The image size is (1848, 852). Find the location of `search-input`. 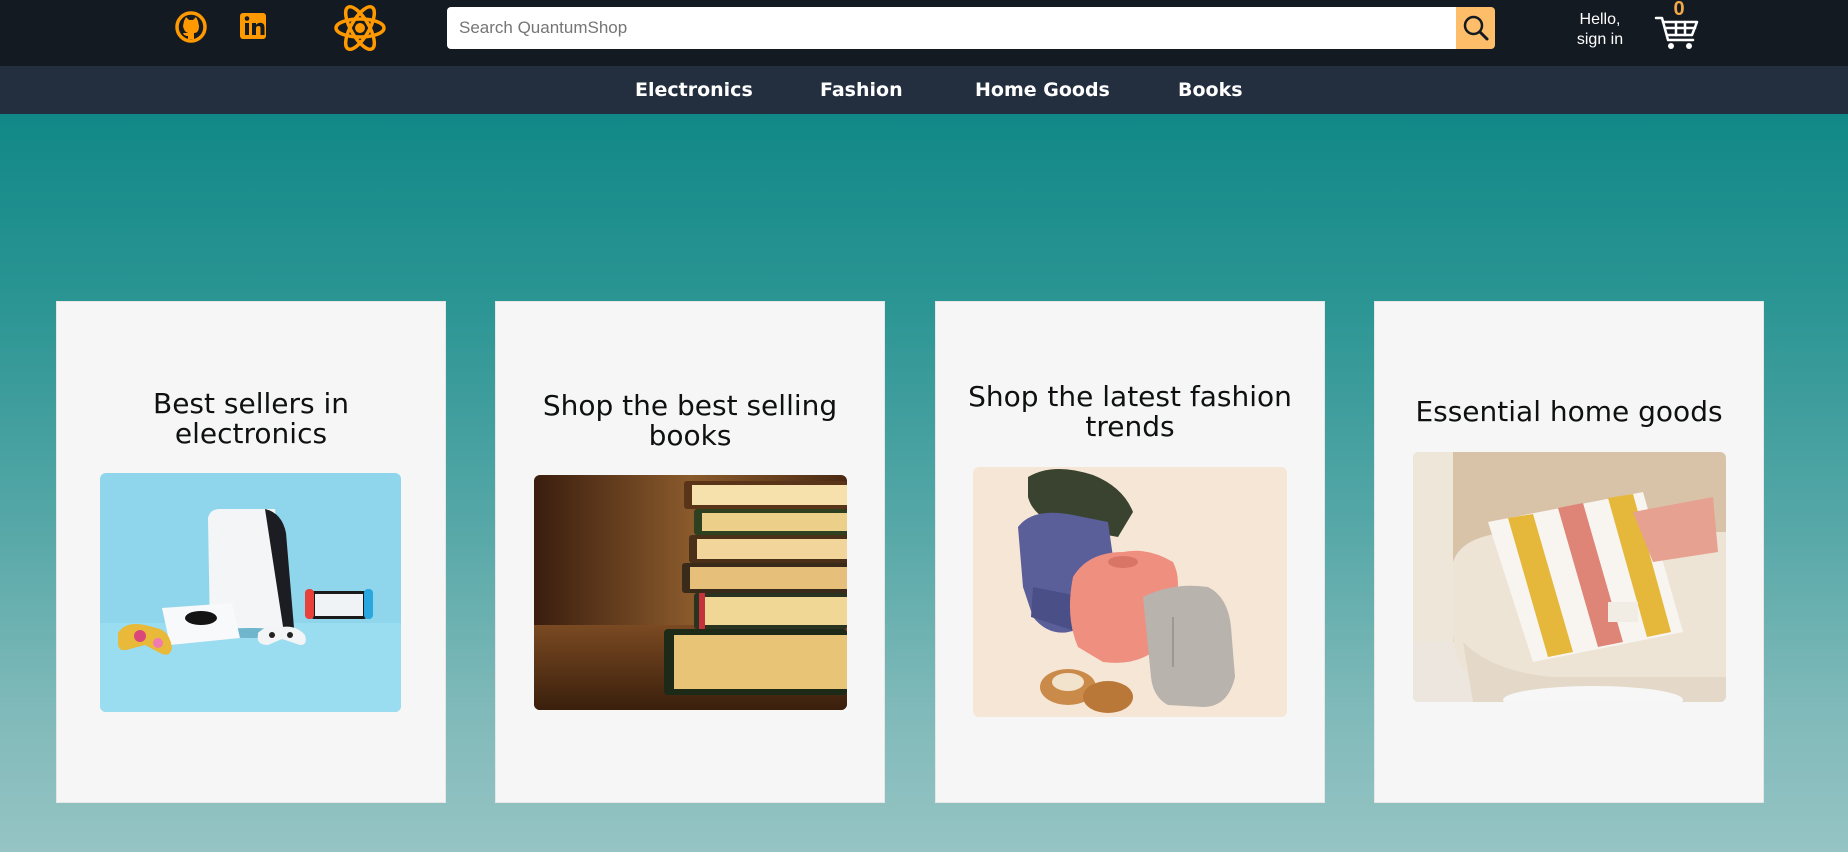

search-input is located at coordinates (952, 28).